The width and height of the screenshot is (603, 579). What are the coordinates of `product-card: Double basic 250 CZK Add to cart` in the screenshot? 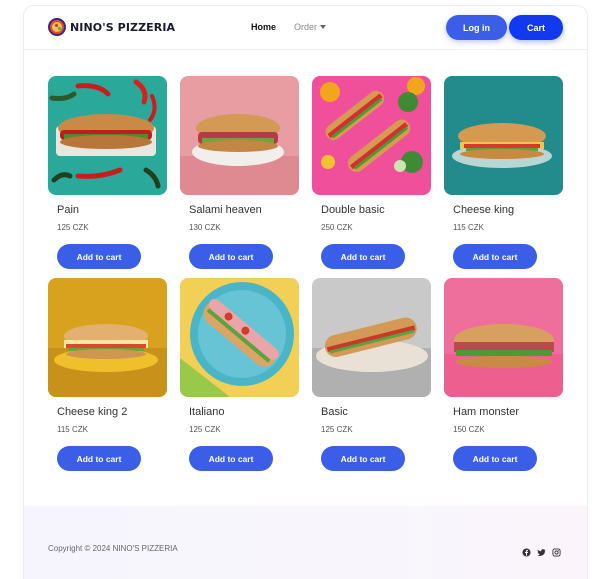 It's located at (372, 172).